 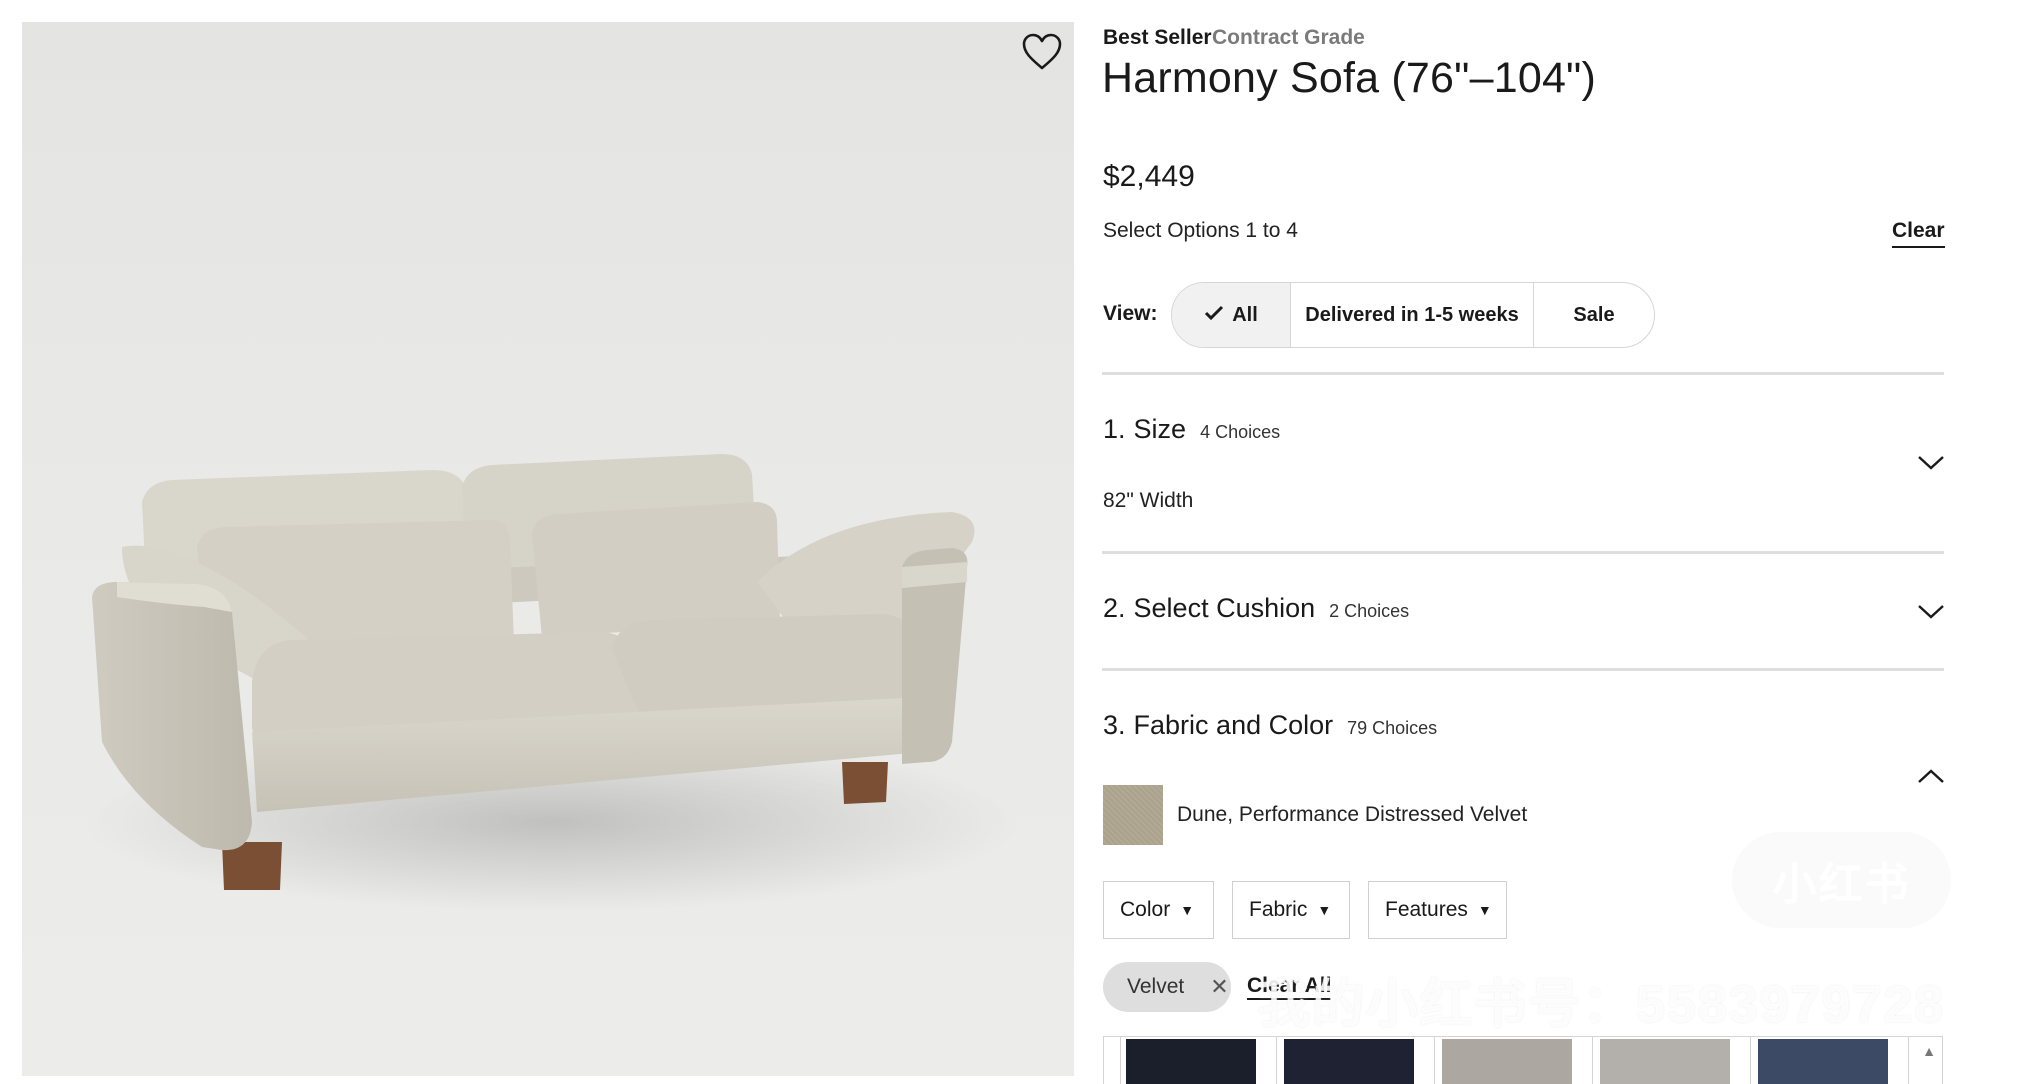 I want to click on dropdown-label: Features, so click(x=1426, y=909).